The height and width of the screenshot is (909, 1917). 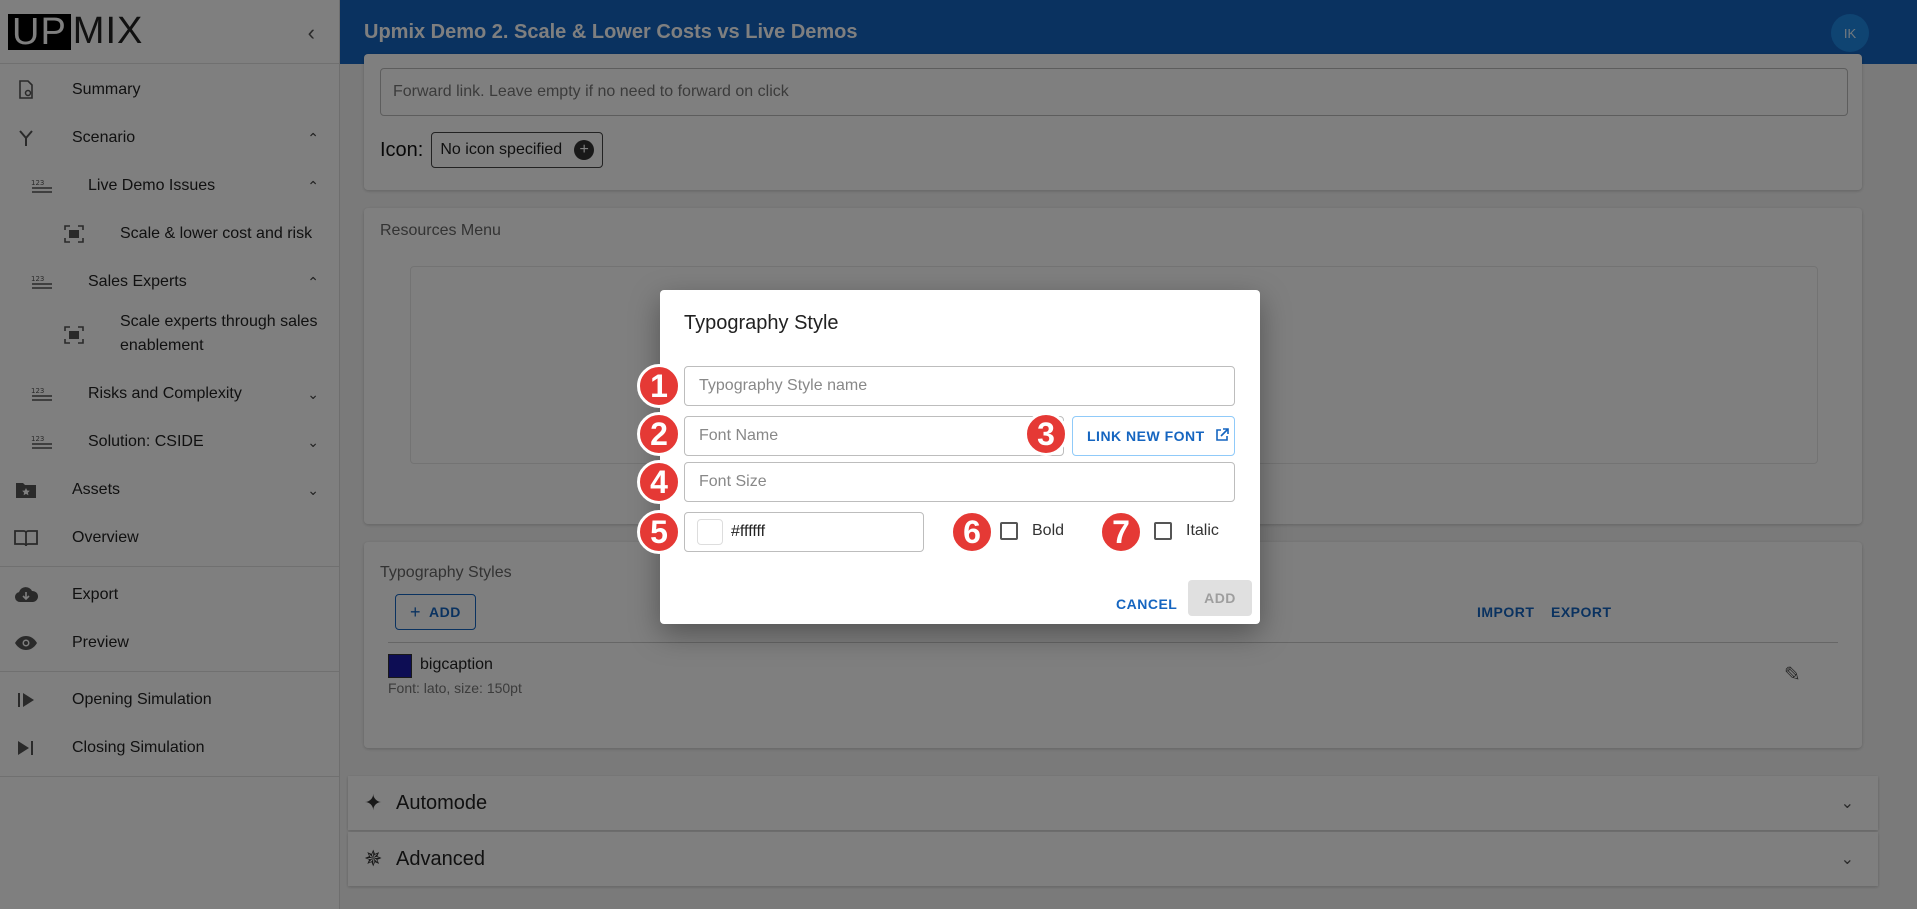 I want to click on font-name-input: Font Name, so click(x=874, y=436).